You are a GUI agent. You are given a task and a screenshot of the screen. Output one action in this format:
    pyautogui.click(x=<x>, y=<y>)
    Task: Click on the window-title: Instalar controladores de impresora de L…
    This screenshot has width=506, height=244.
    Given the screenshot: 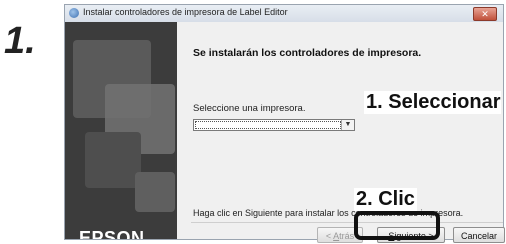 What is the action you would take?
    pyautogui.click(x=185, y=12)
    